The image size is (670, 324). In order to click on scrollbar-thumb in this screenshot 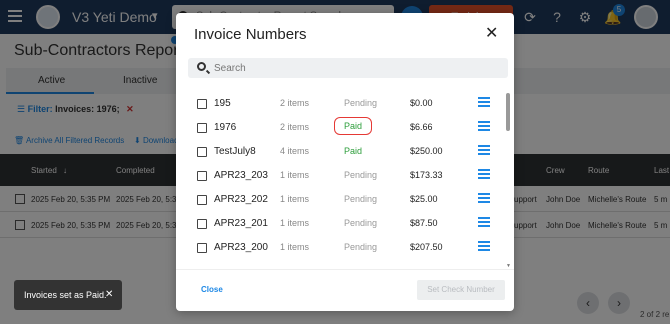, I will do `click(508, 112)`.